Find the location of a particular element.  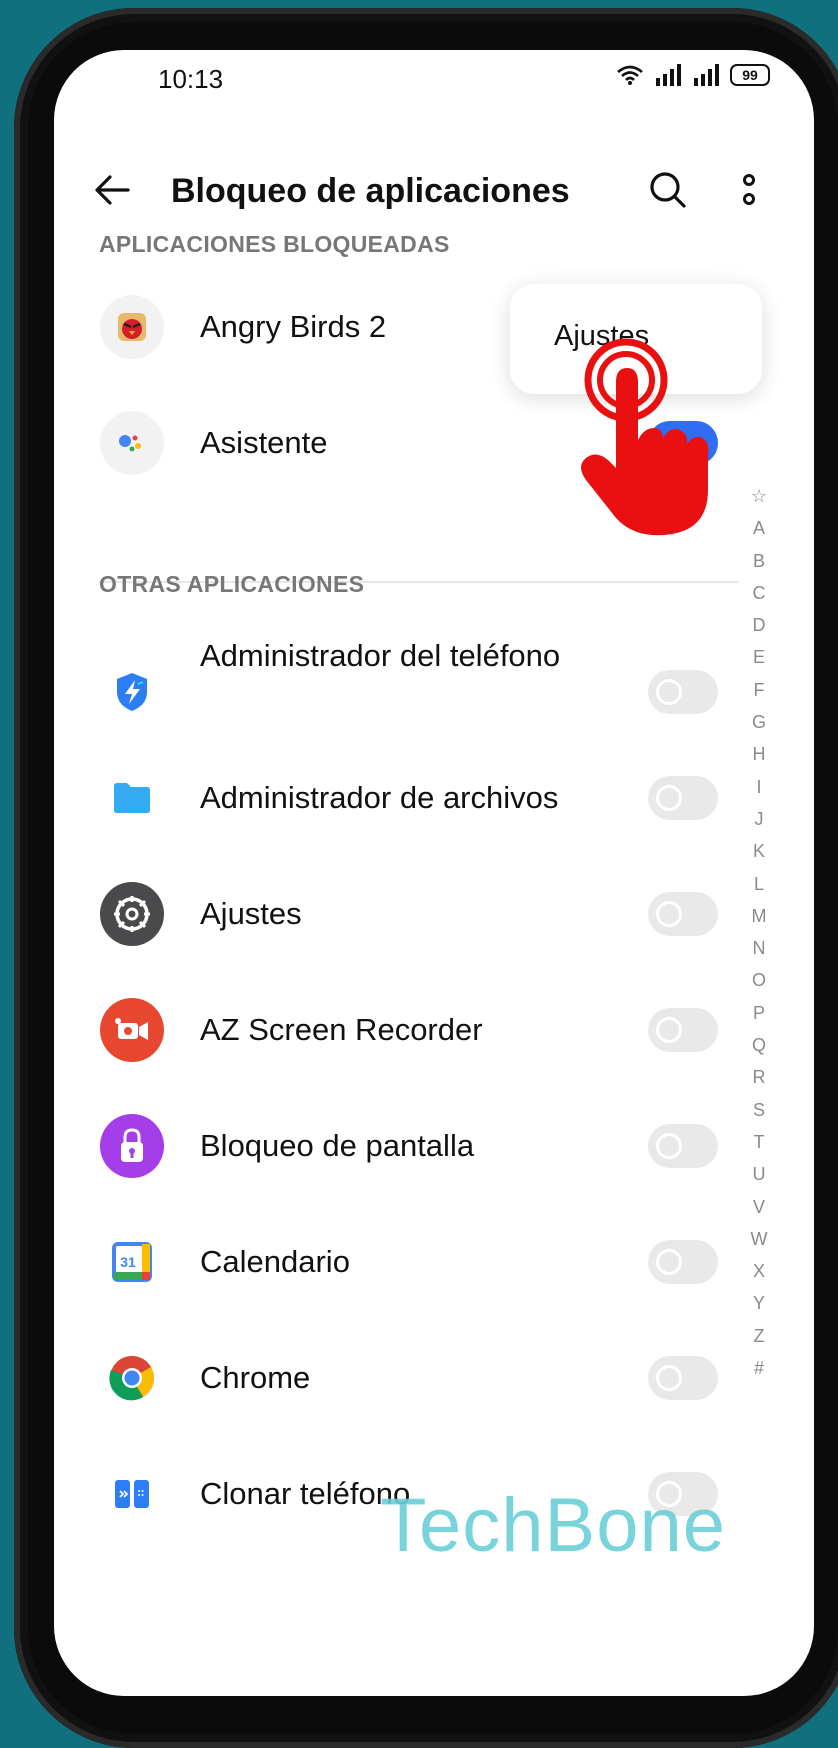

alpha-index-letter: B is located at coordinates (759, 561).